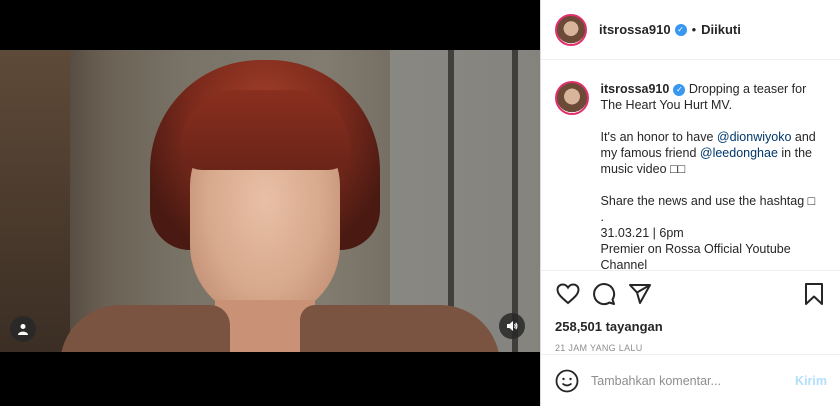  I want to click on user-icon, so click(23, 329).